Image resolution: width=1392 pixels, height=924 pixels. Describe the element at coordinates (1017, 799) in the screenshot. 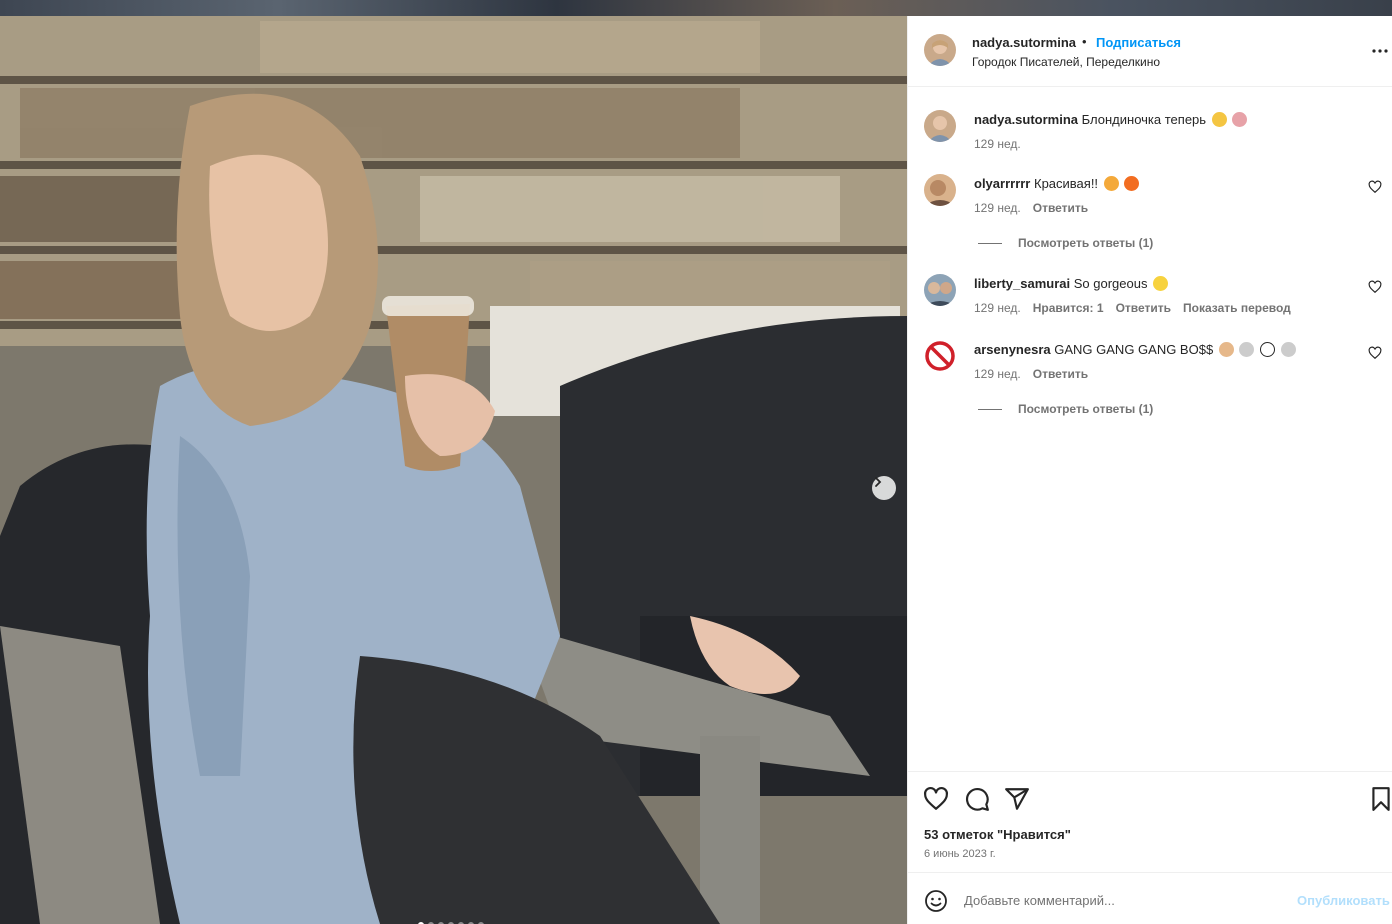

I see `share-icon` at that location.